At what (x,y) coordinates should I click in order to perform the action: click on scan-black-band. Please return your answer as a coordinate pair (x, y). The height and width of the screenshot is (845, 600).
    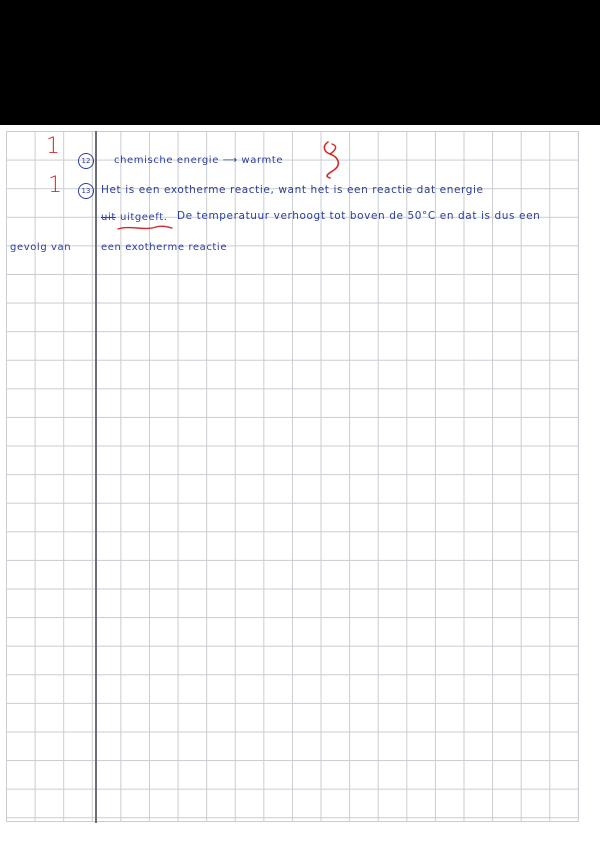
    Looking at the image, I should click on (300, 62).